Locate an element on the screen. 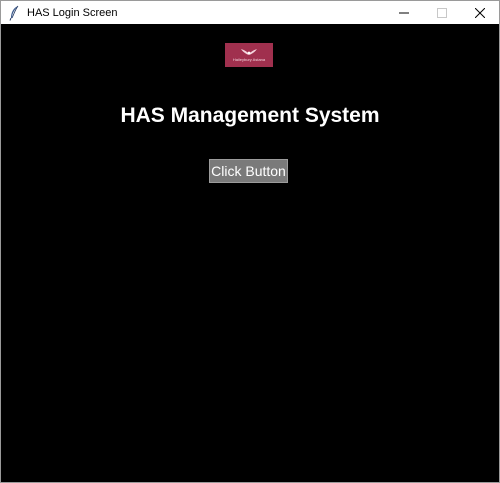 The width and height of the screenshot is (500, 483). click-button: Click Button is located at coordinates (248, 171).